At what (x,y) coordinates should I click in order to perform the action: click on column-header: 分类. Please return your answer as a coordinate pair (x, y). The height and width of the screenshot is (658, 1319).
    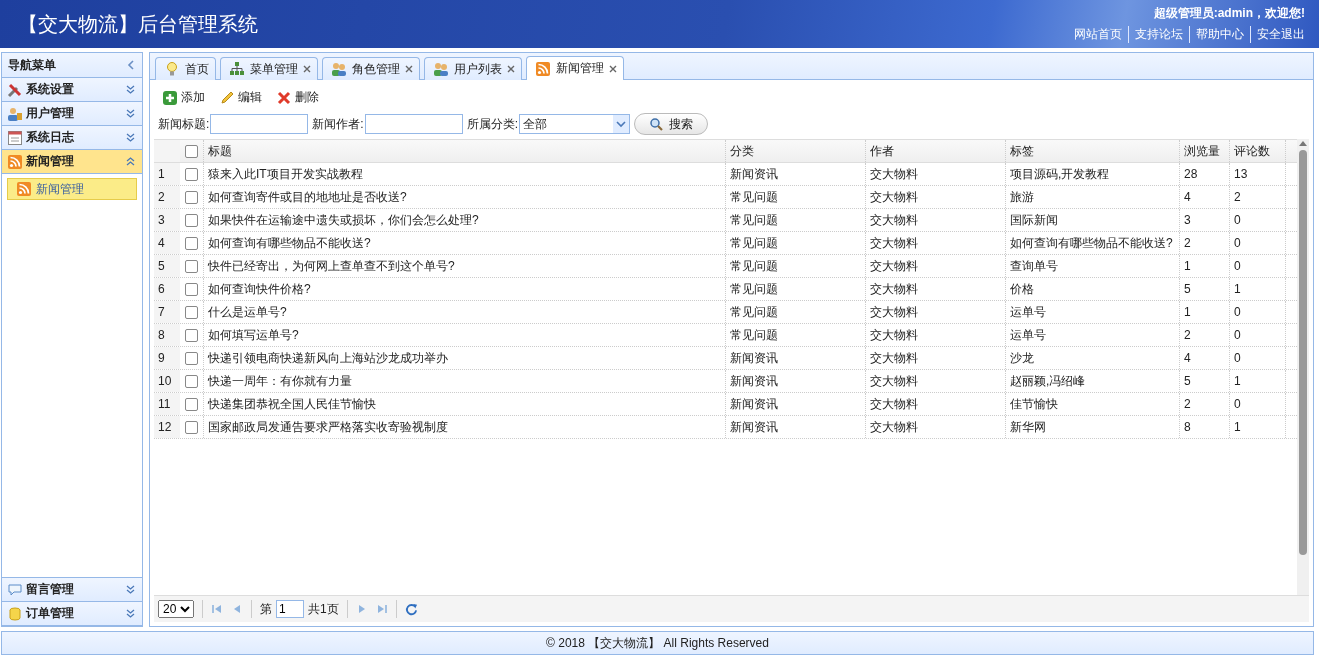
    Looking at the image, I should click on (796, 151).